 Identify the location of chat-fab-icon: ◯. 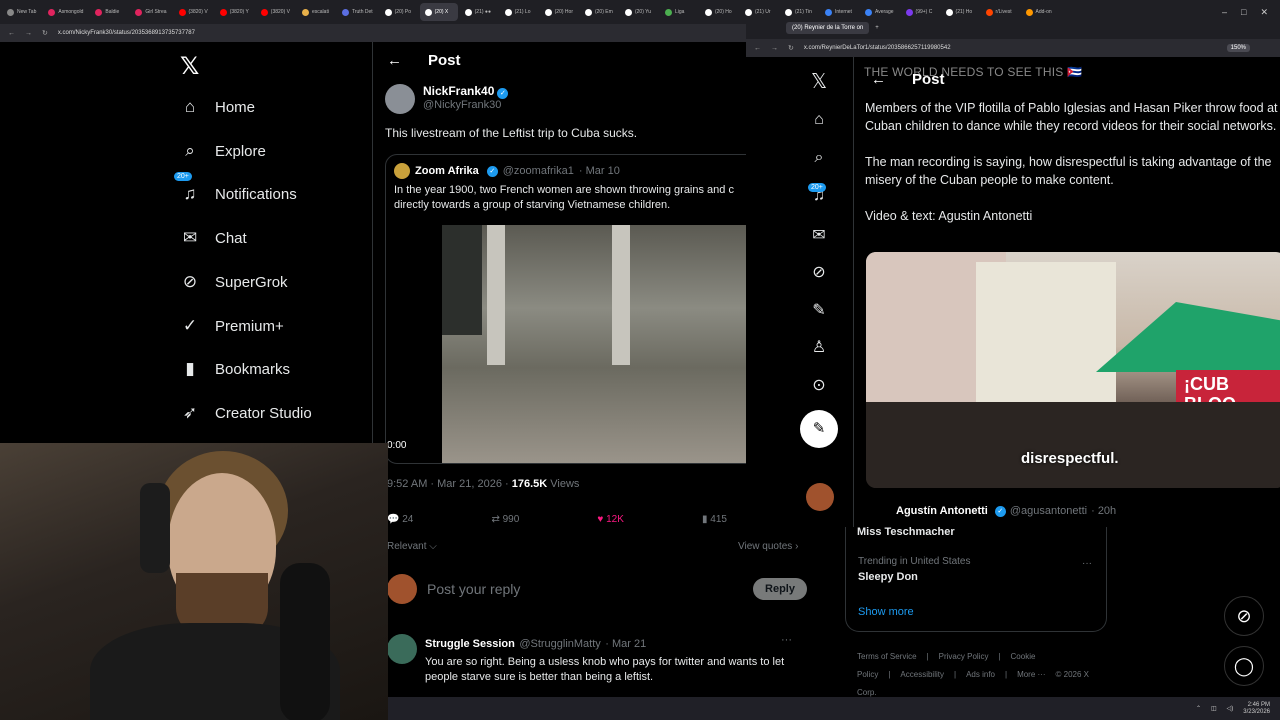
(1244, 666).